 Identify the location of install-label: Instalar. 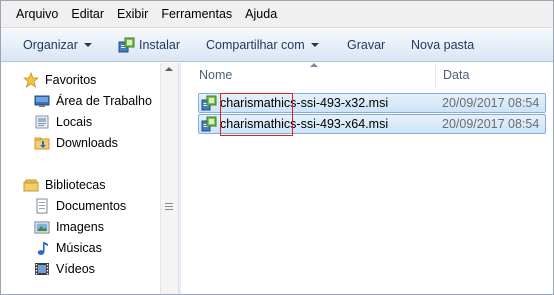
(159, 45).